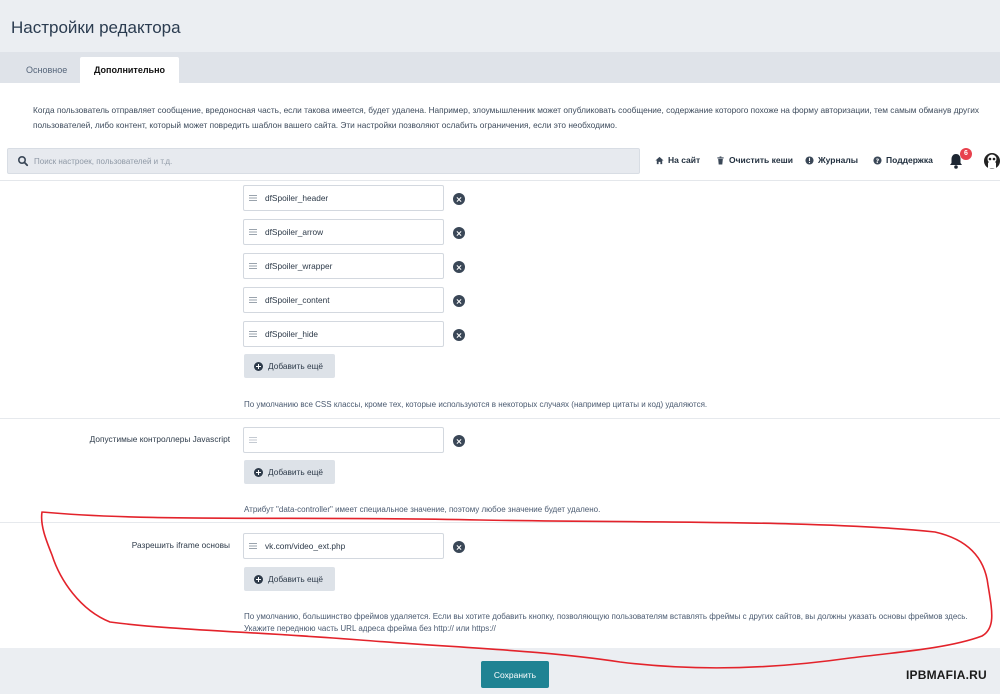  I want to click on css-class-item: dfSpoiler_content, so click(343, 300).